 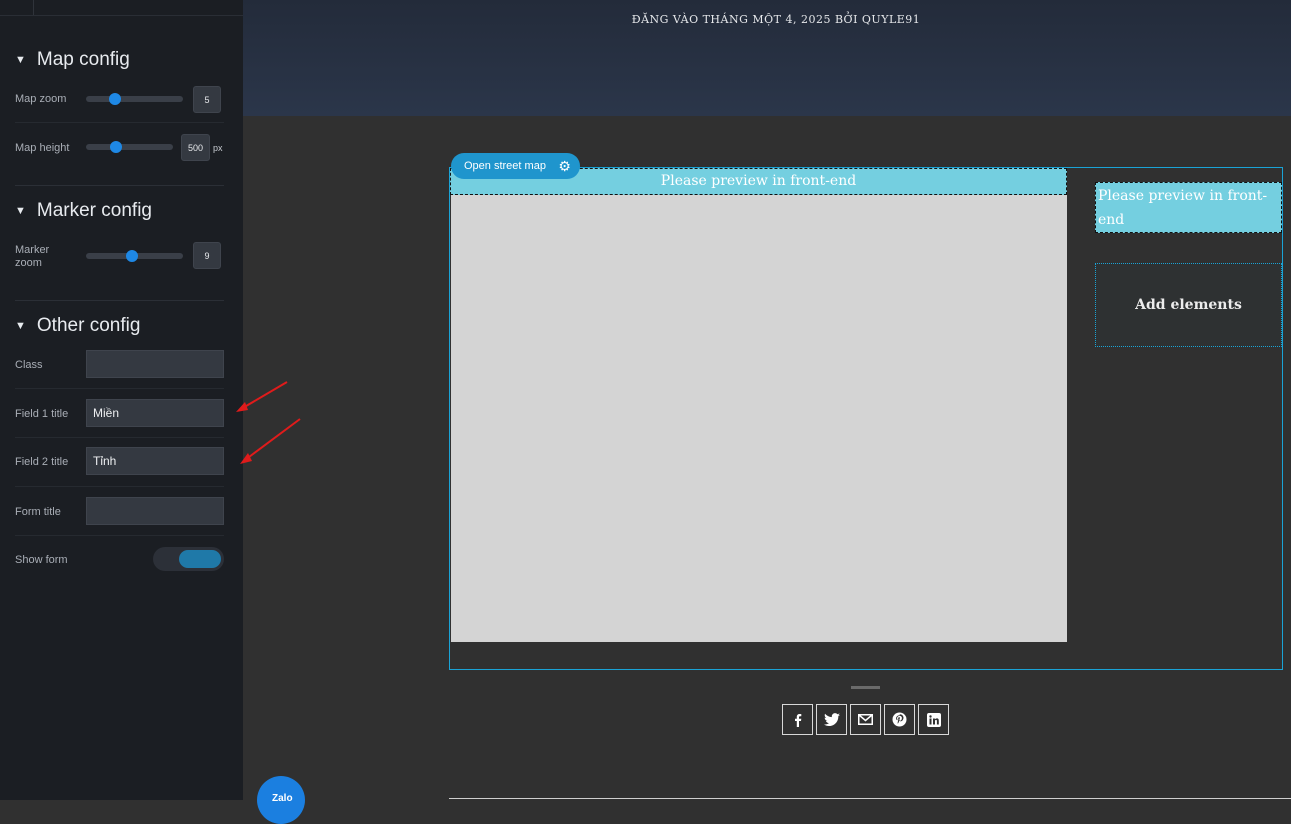 I want to click on twitter-share-button, so click(x=831, y=719).